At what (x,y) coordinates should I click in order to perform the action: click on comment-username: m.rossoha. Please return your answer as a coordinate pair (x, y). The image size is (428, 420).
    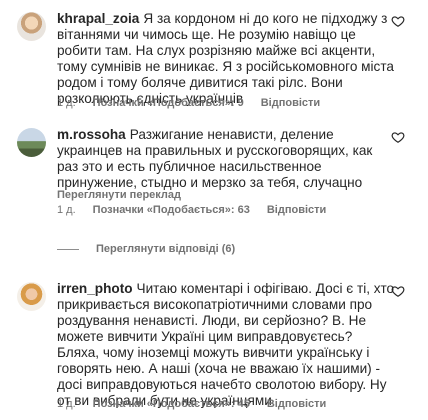
    Looking at the image, I should click on (91, 134).